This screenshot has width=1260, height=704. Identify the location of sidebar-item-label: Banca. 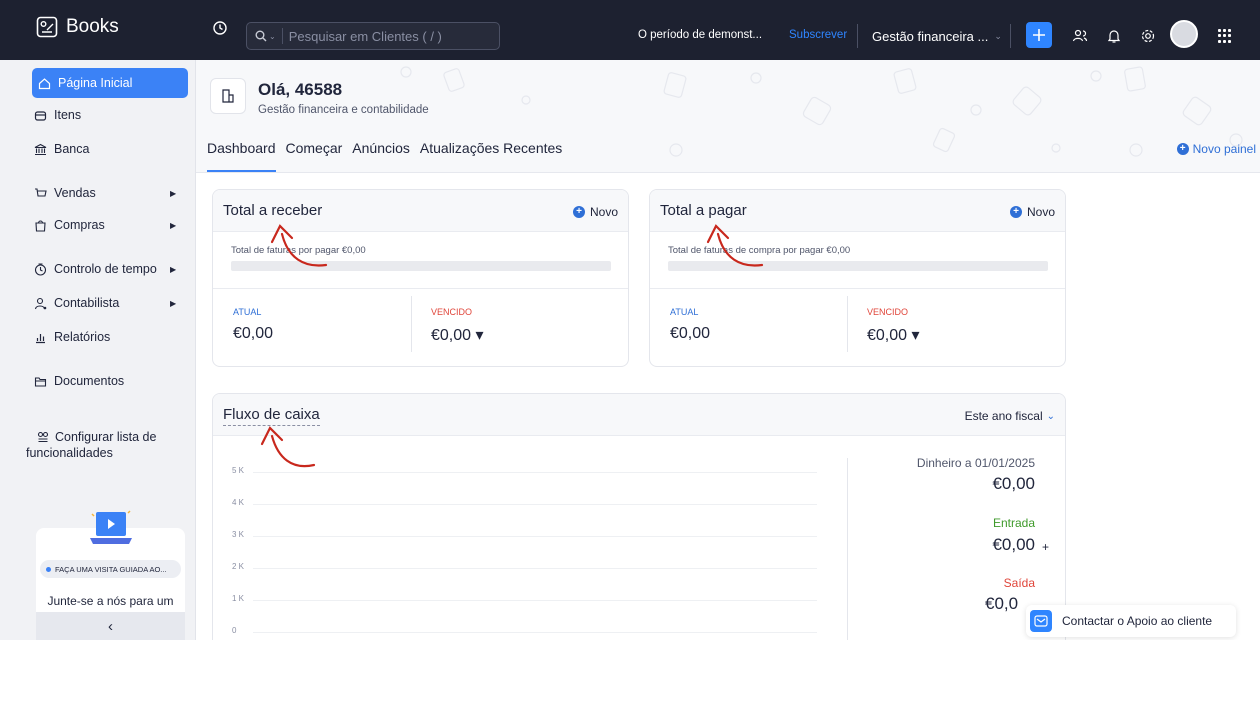
(72, 149).